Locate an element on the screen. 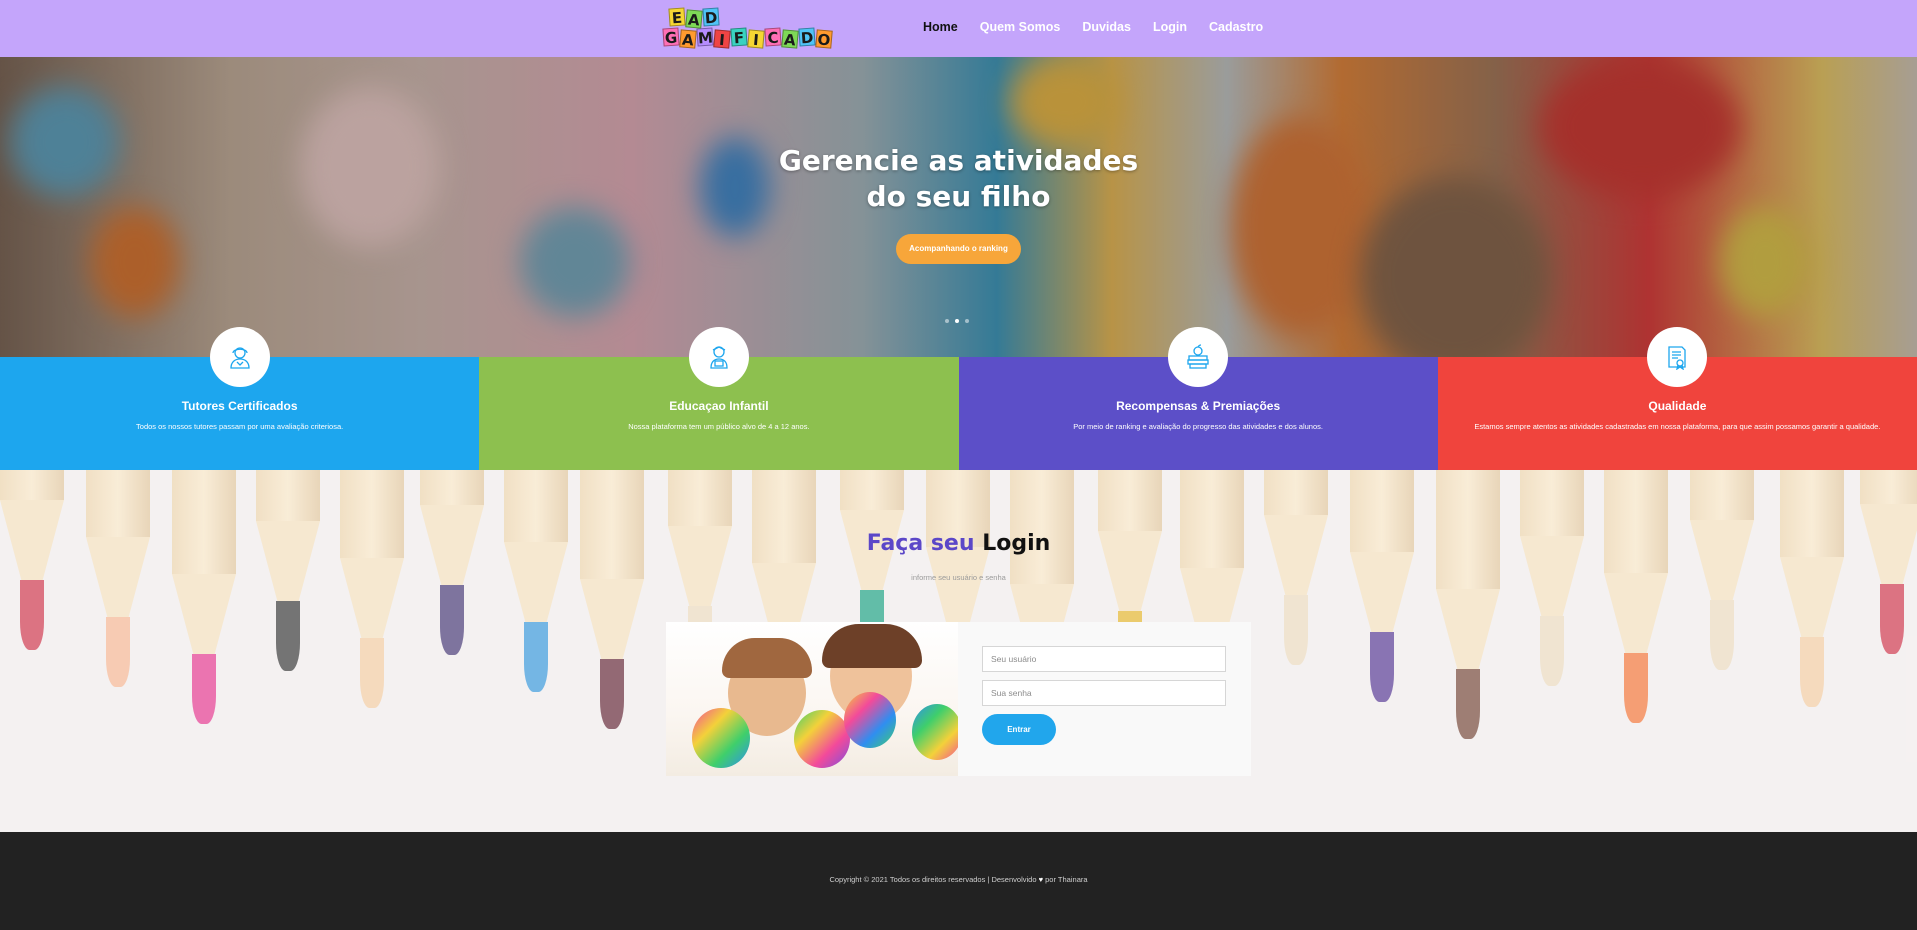 The height and width of the screenshot is (930, 1917). certificate-icon is located at coordinates (1677, 357).